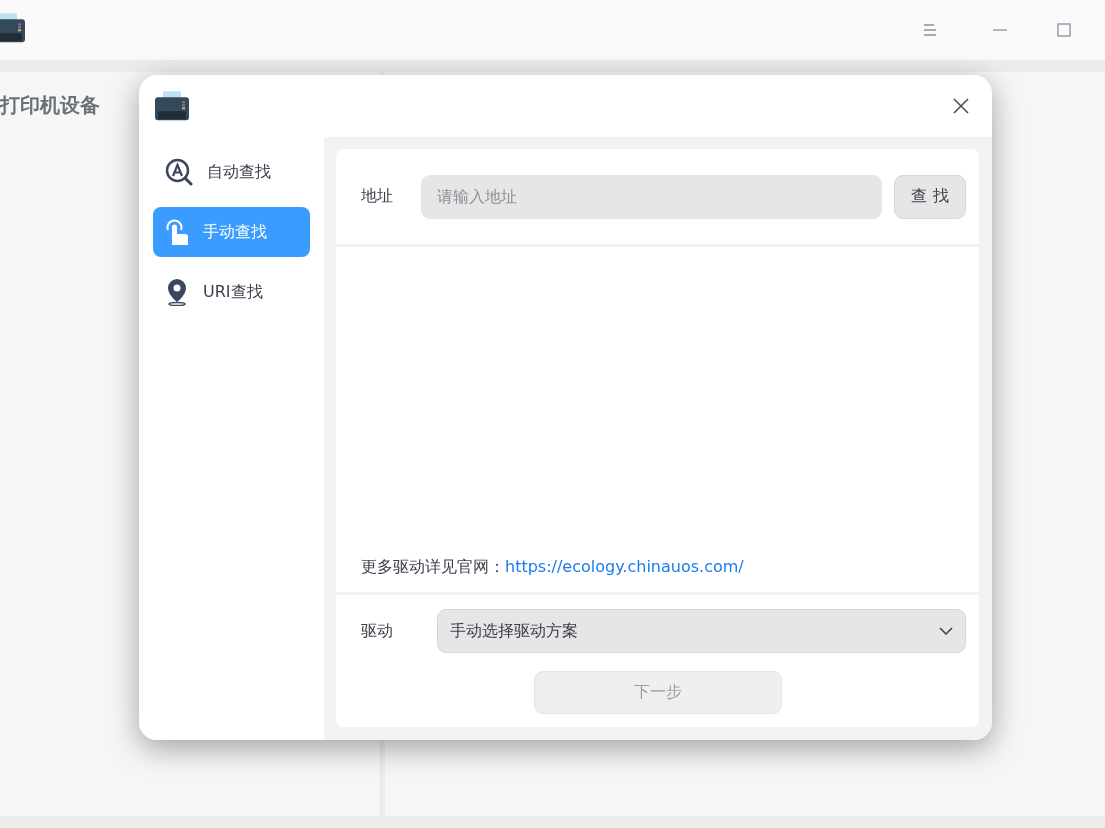  What do you see at coordinates (179, 172) in the screenshot?
I see `search-letter-icon` at bounding box center [179, 172].